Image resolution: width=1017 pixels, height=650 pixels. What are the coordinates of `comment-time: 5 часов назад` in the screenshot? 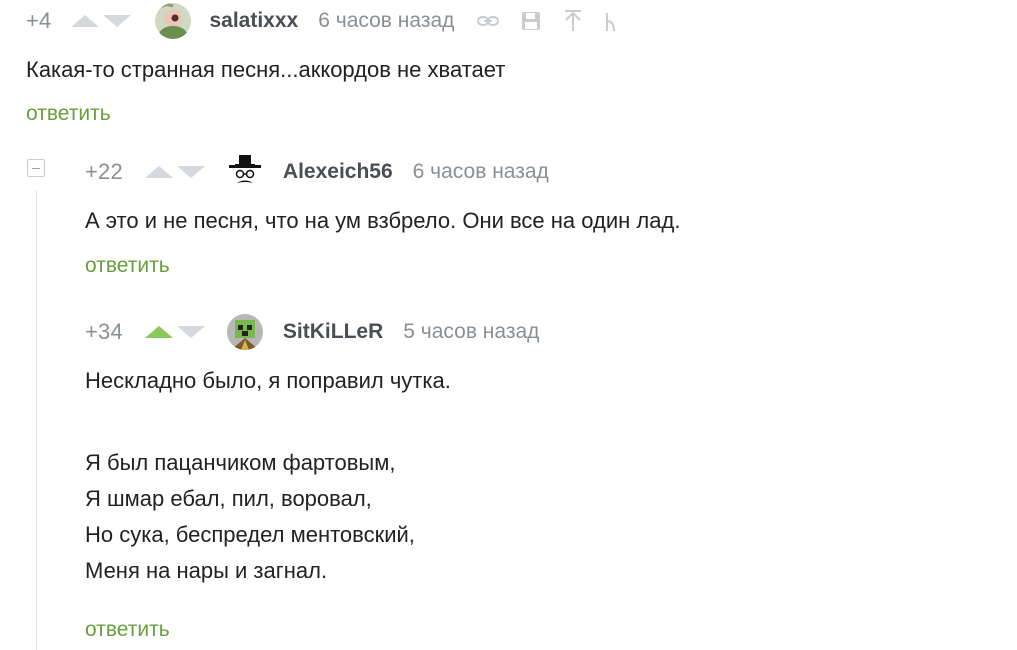 It's located at (471, 331).